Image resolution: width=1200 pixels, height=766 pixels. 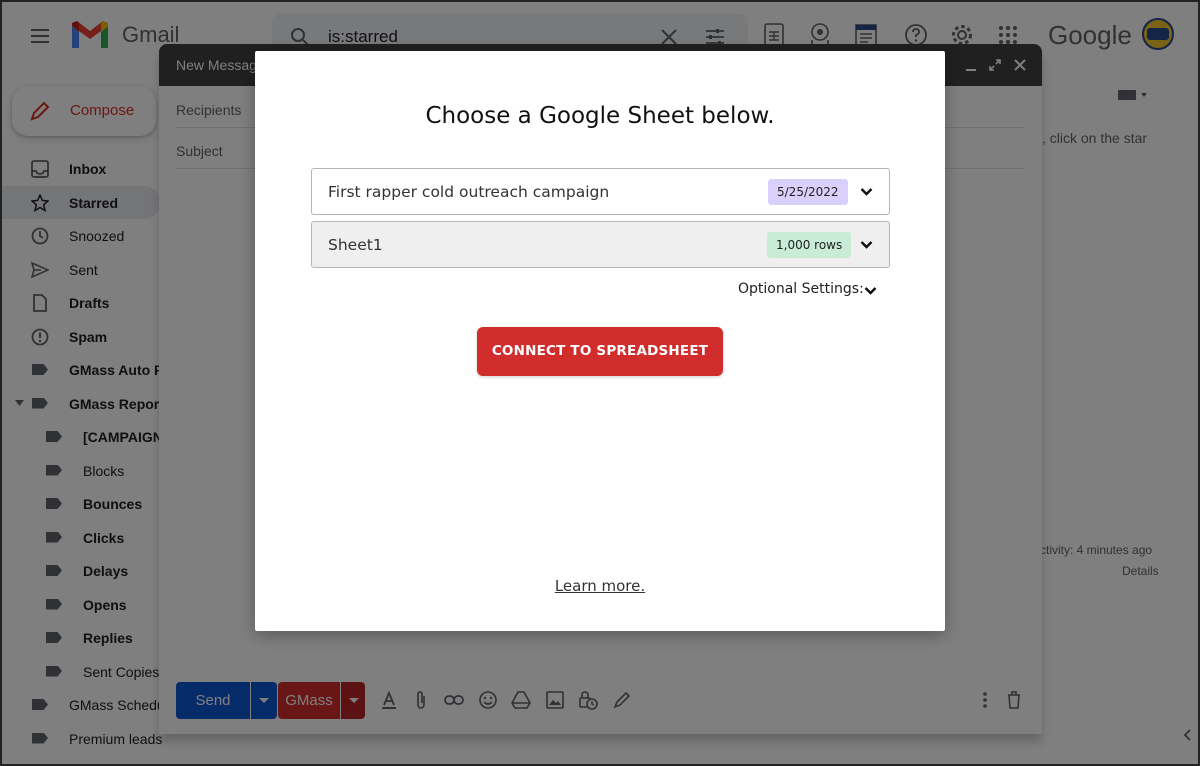 What do you see at coordinates (600, 586) in the screenshot?
I see `learn-more-link: Learn more.` at bounding box center [600, 586].